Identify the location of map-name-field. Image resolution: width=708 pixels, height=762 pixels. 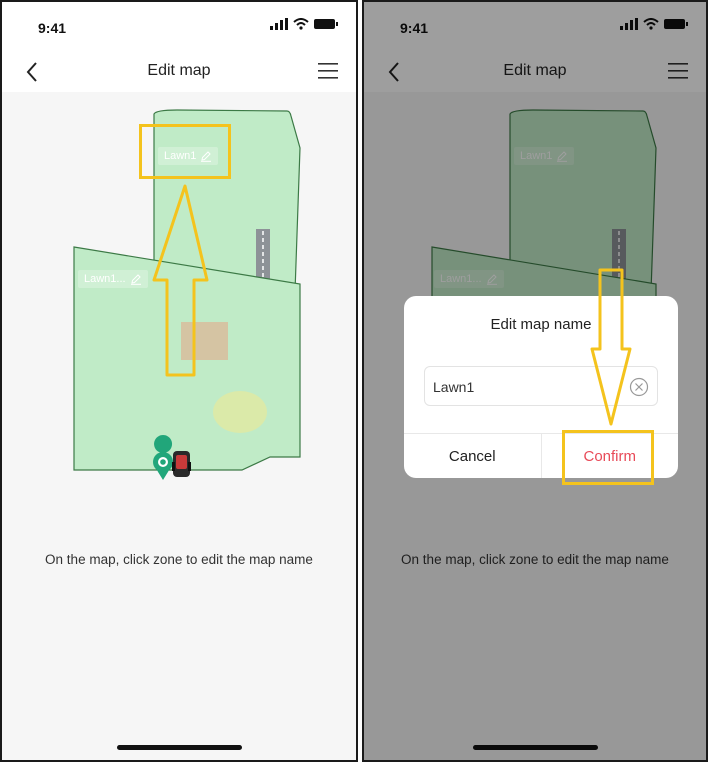
(541, 386).